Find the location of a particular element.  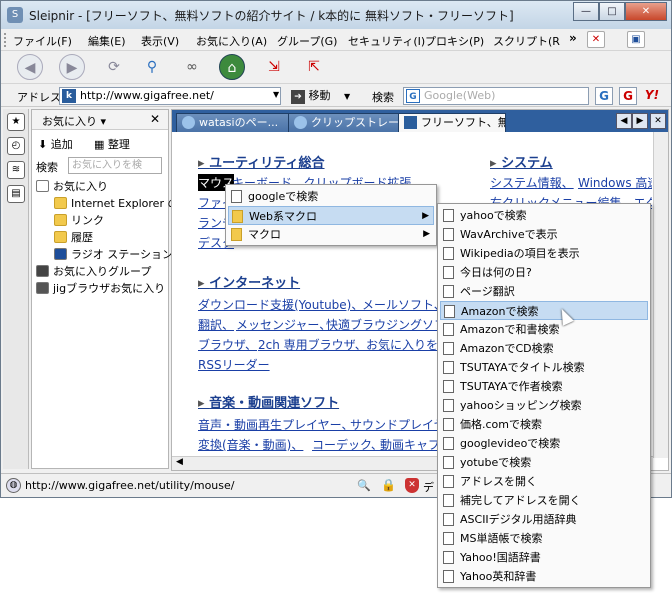

lock-icon: 🔒 is located at coordinates (388, 485).